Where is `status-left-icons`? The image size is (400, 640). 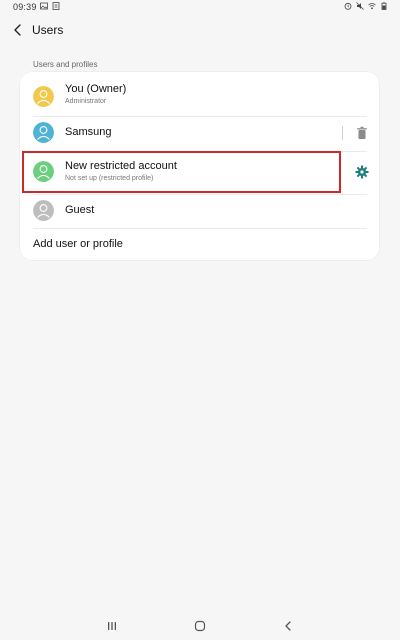 status-left-icons is located at coordinates (50, 6).